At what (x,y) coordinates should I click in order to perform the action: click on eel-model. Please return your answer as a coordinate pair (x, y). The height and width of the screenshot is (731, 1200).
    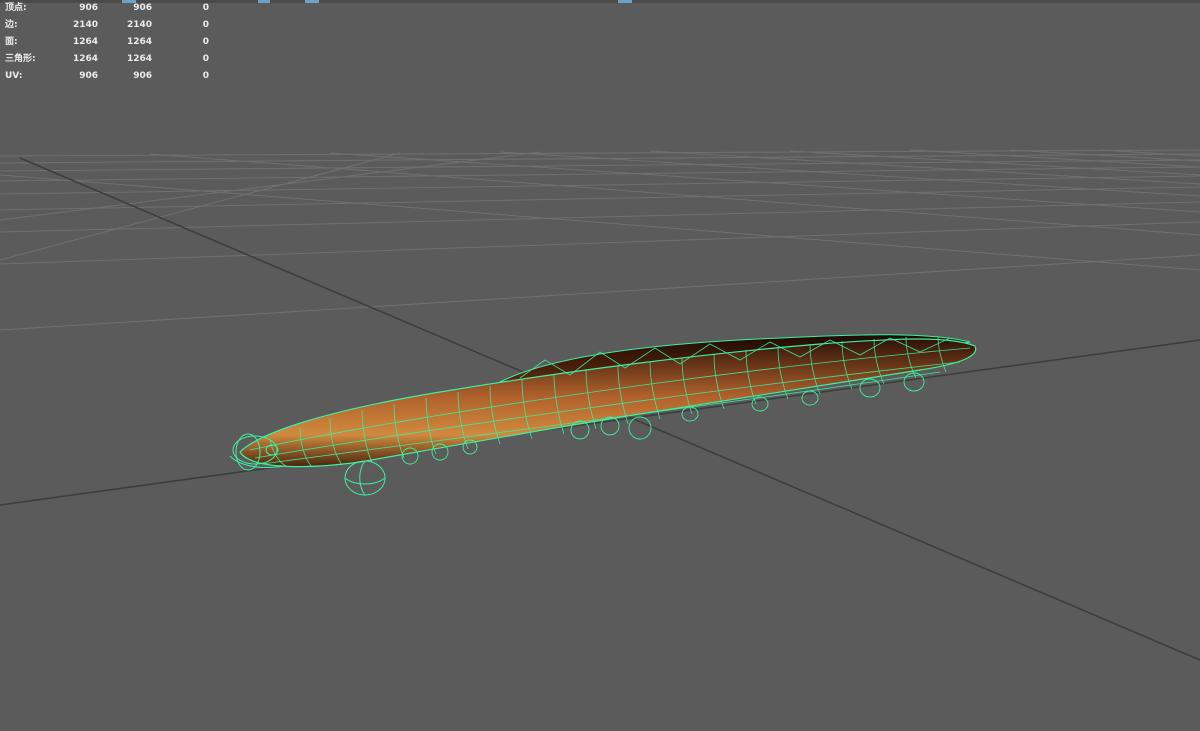
    Looking at the image, I should click on (603, 415).